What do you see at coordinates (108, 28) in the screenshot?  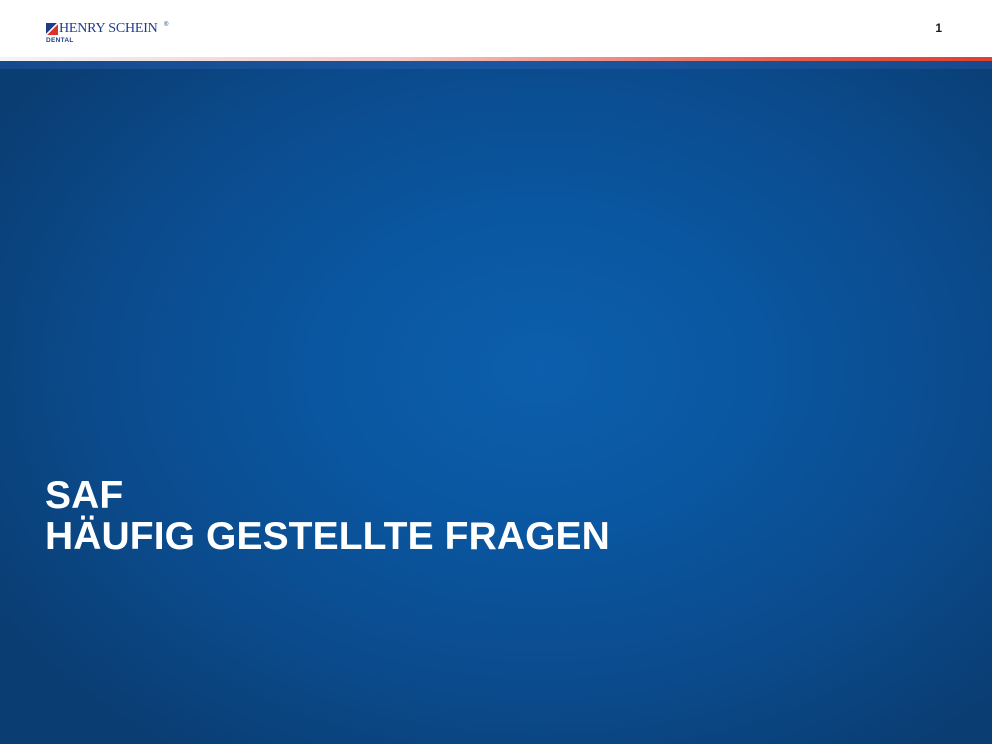 I see `logo-wordmark: HENRY SCHEIN` at bounding box center [108, 28].